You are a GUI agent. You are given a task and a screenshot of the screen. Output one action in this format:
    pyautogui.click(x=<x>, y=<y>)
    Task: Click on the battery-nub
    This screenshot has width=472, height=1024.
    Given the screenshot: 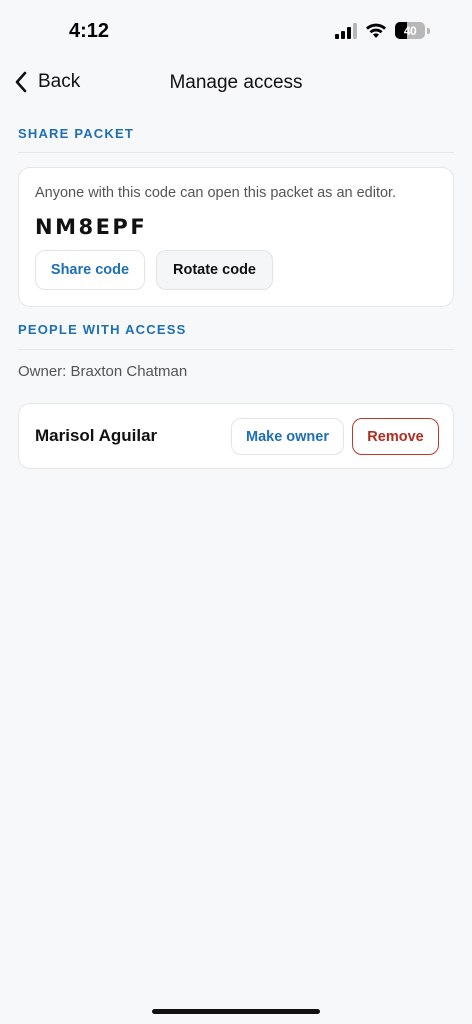 What is the action you would take?
    pyautogui.click(x=428, y=30)
    